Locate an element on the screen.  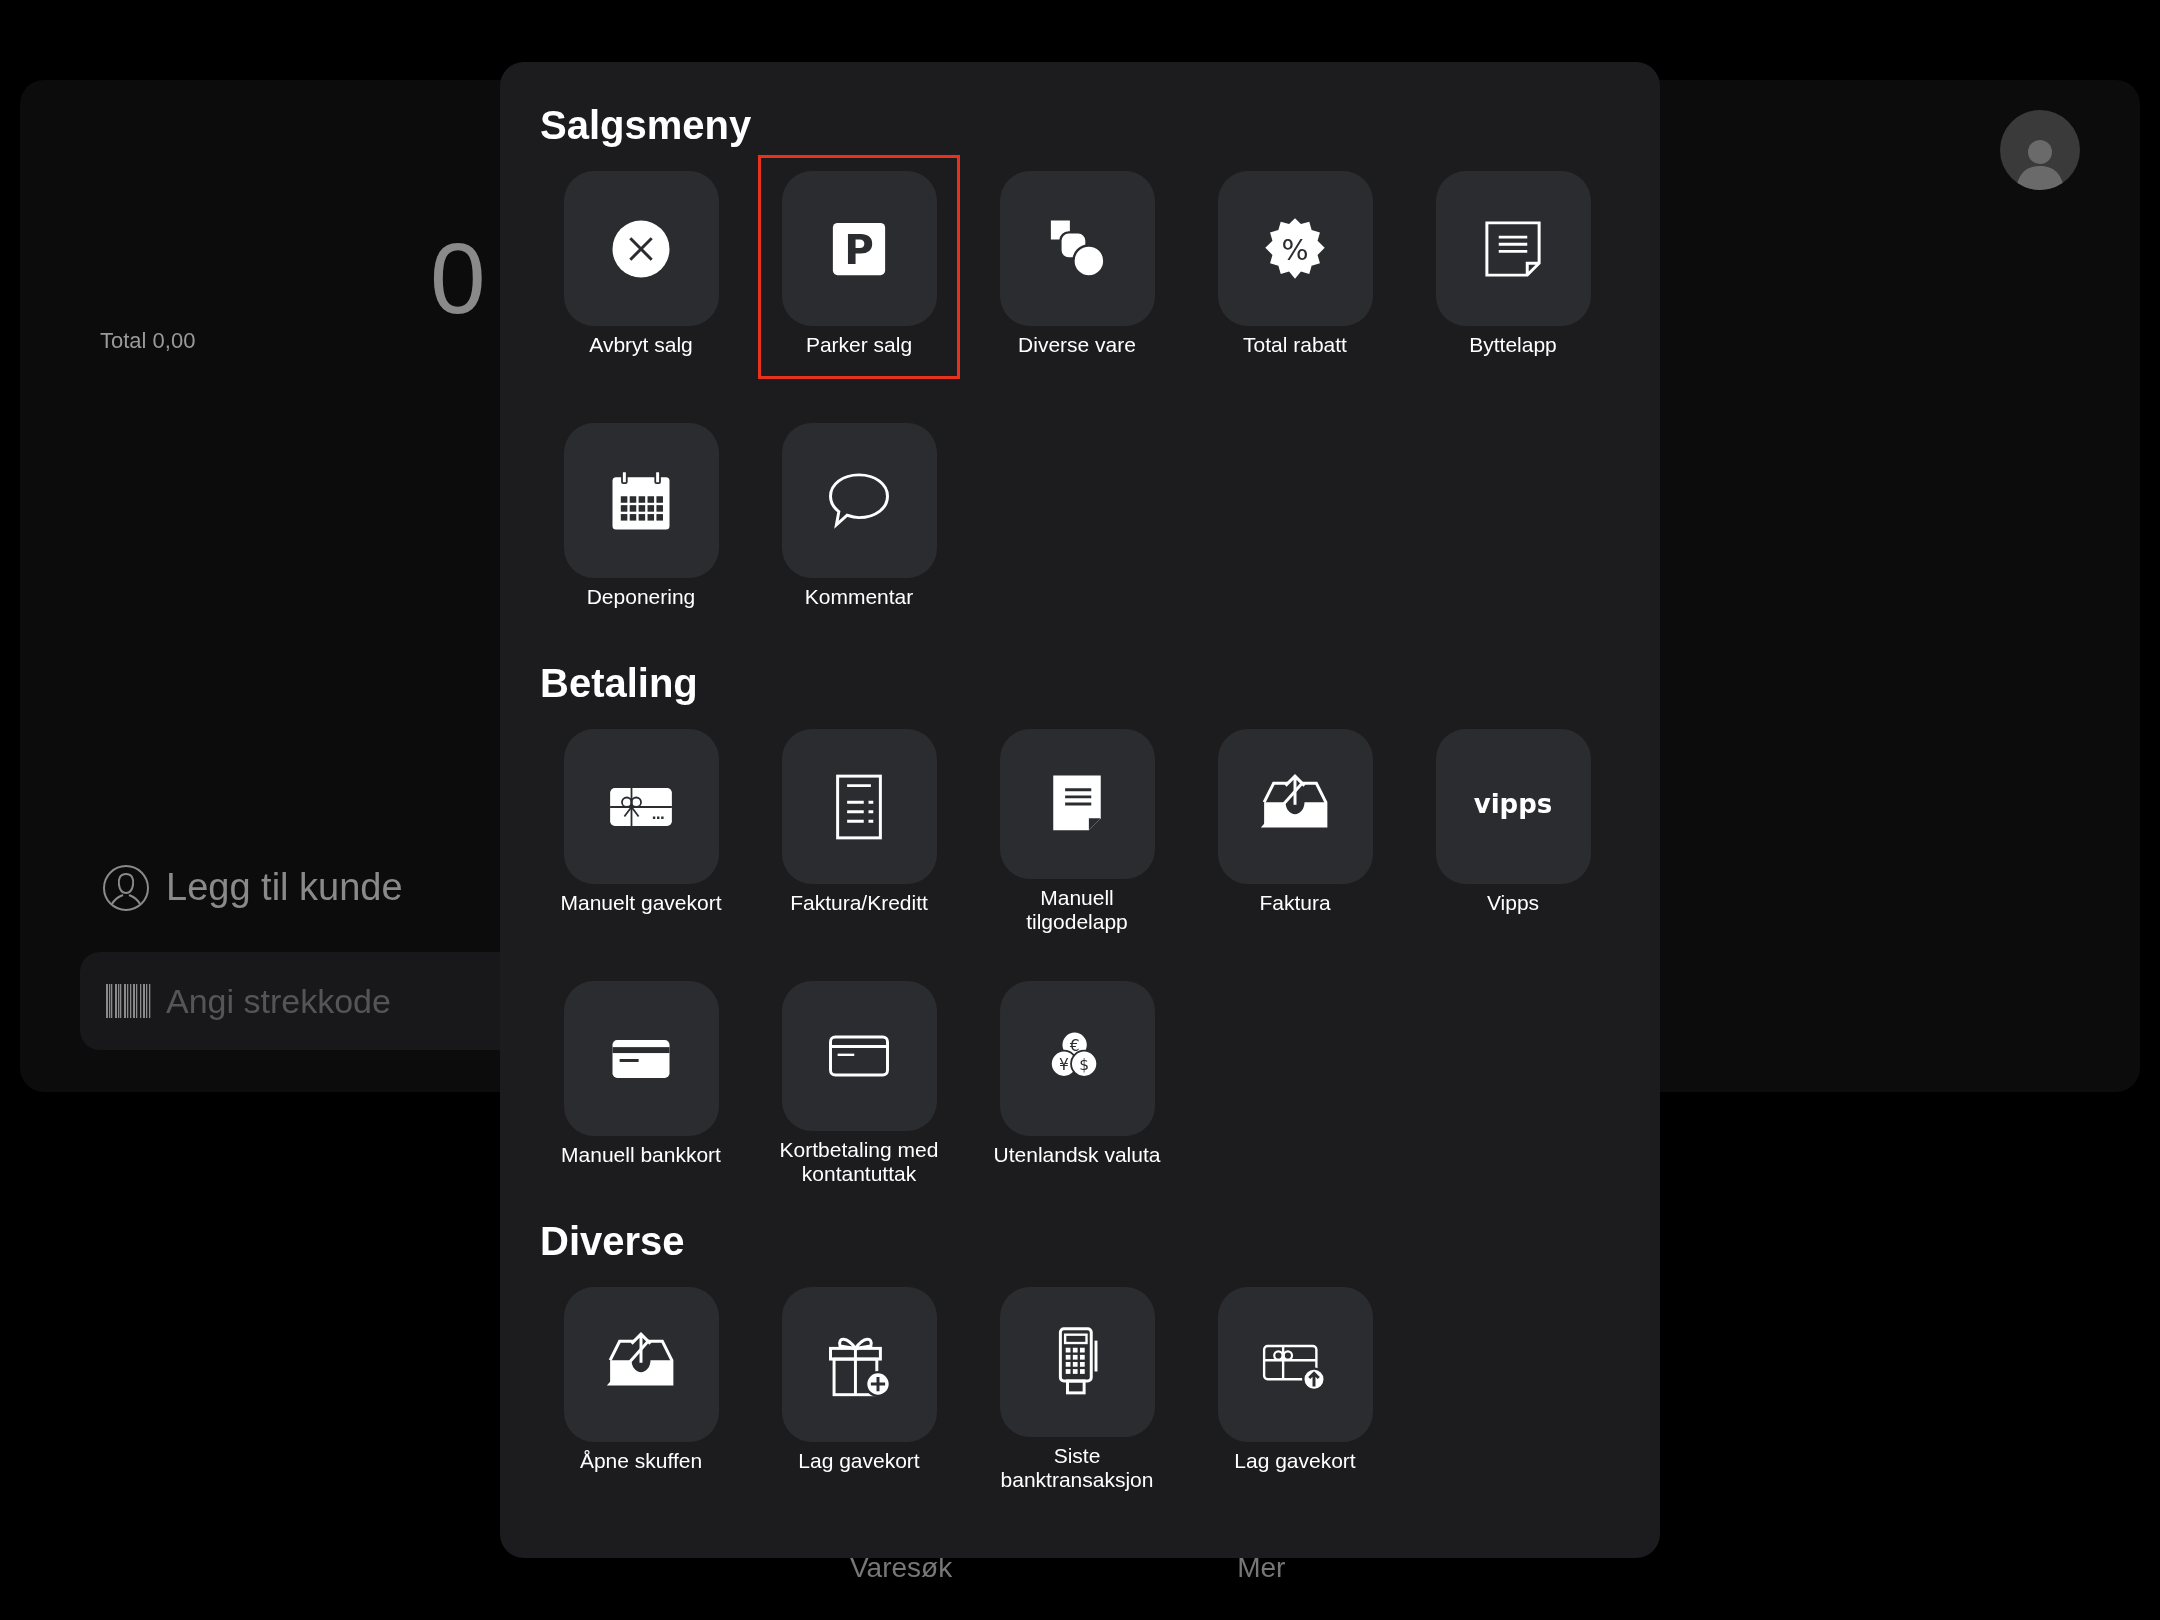
section-title: Diverse is located at coordinates (612, 1241).